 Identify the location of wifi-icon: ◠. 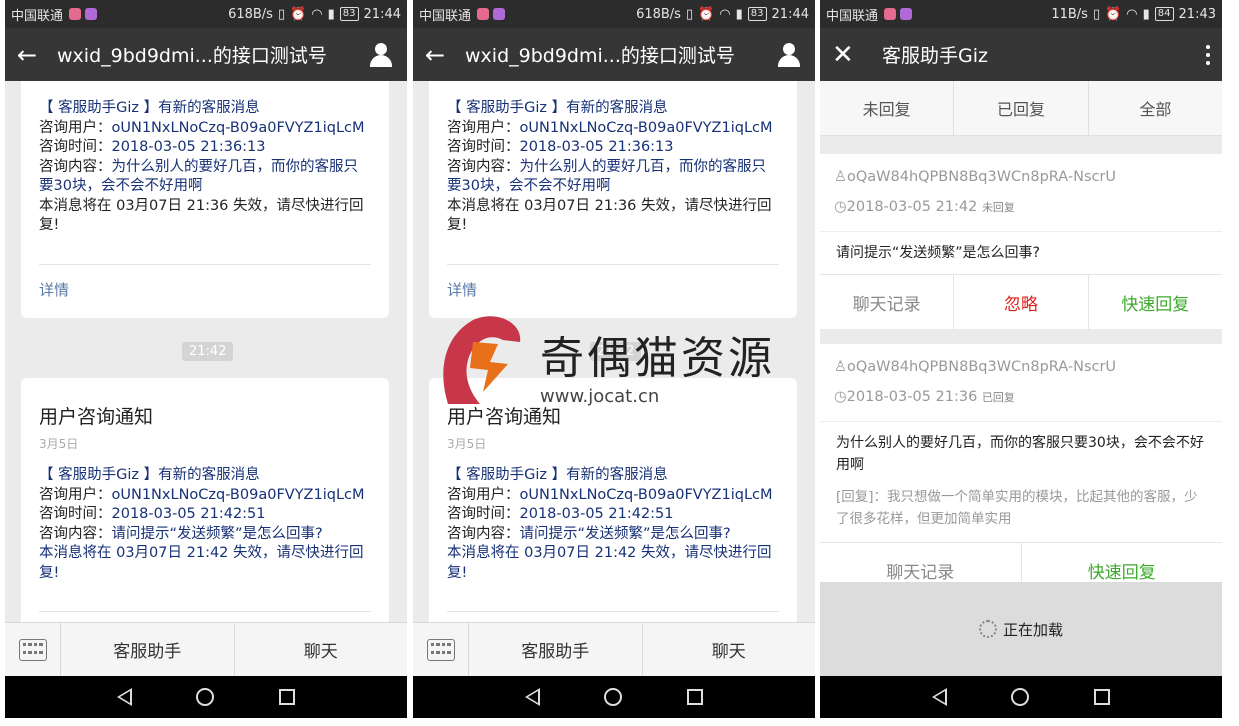
(1132, 14).